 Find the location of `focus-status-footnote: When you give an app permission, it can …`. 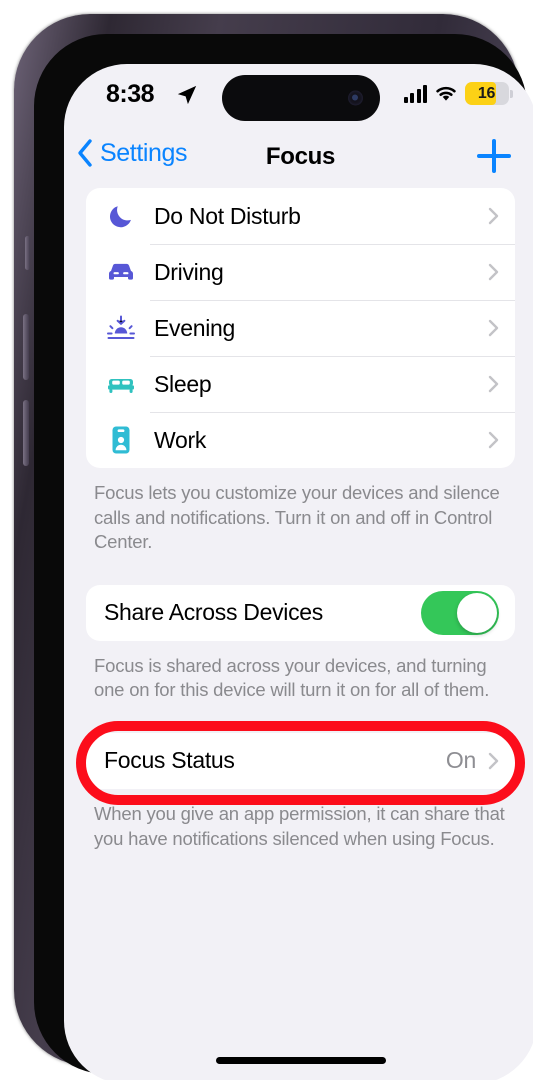

focus-status-footnote: When you give an app permission, it can … is located at coordinates (299, 825).